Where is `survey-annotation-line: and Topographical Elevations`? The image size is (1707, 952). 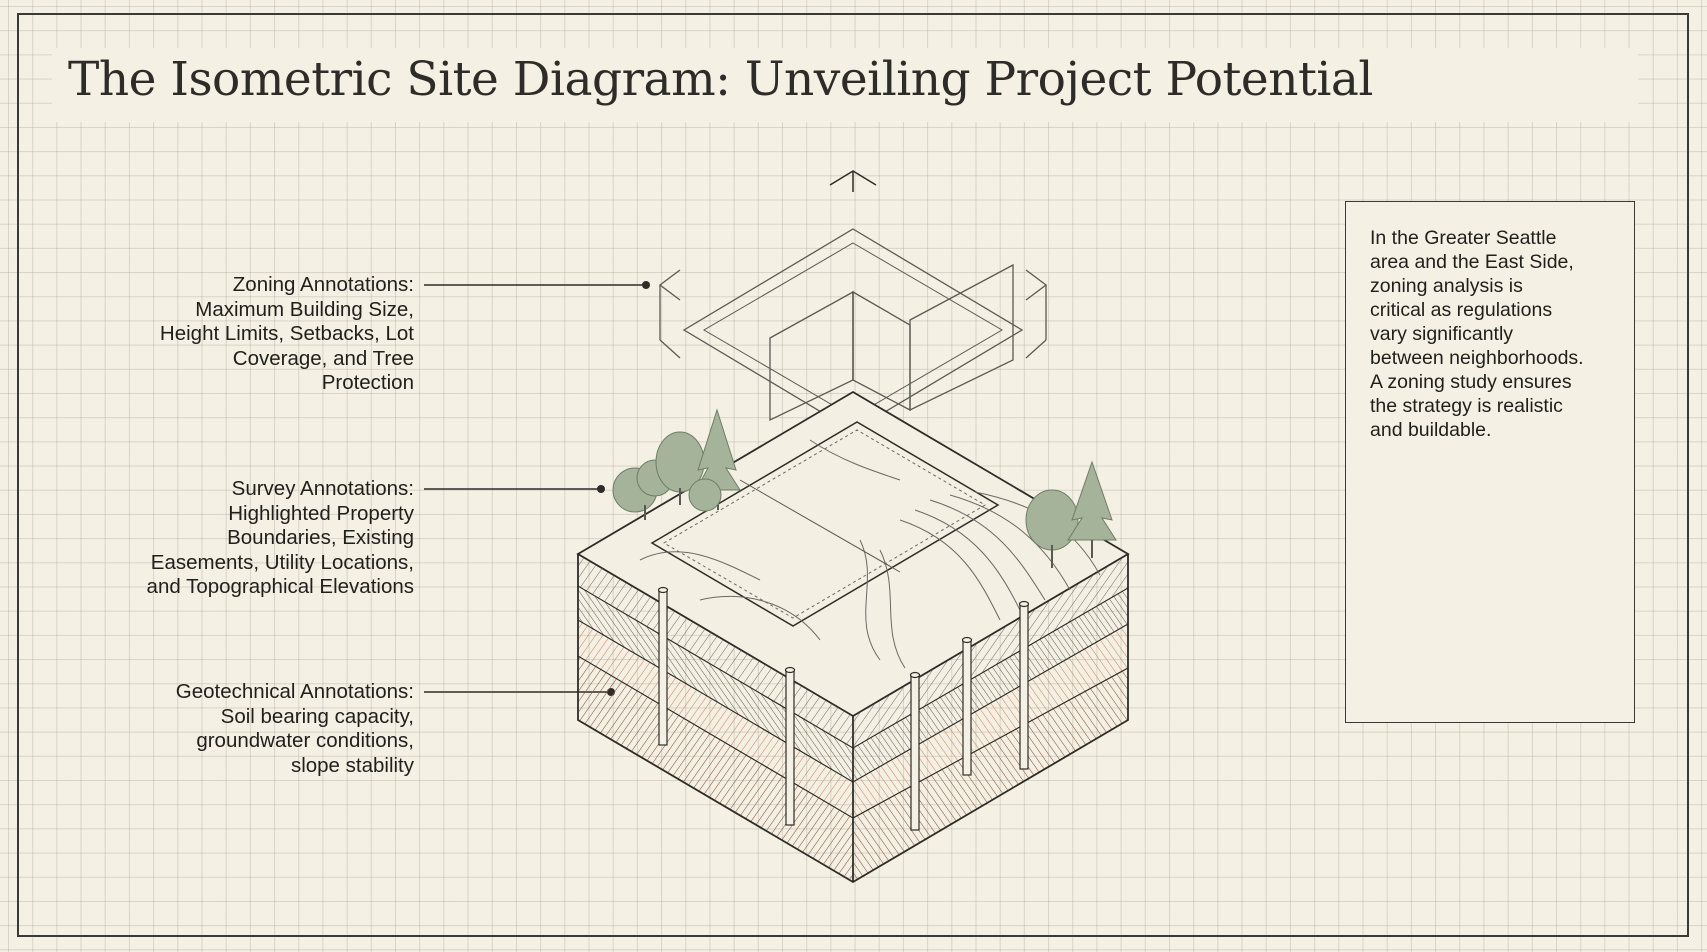 survey-annotation-line: and Topographical Elevations is located at coordinates (280, 587).